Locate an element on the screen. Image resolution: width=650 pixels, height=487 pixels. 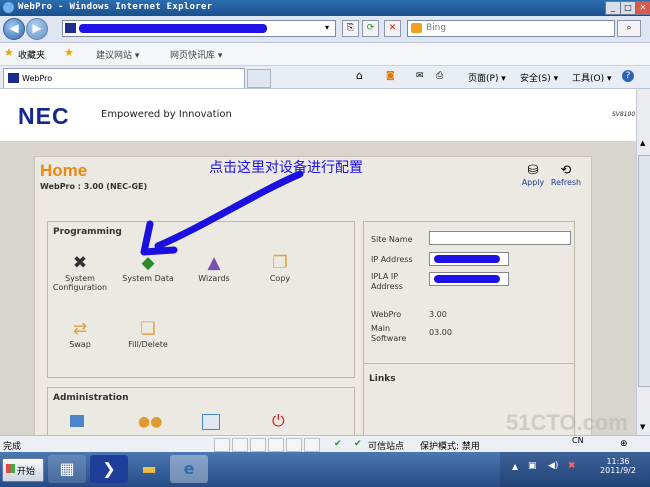
taskbar: 开始 ▦ ❯ ▬ e ▲ CN ▣ ◀) ✖ 11:36 2011/9/2 is located at coordinates (325, 461).